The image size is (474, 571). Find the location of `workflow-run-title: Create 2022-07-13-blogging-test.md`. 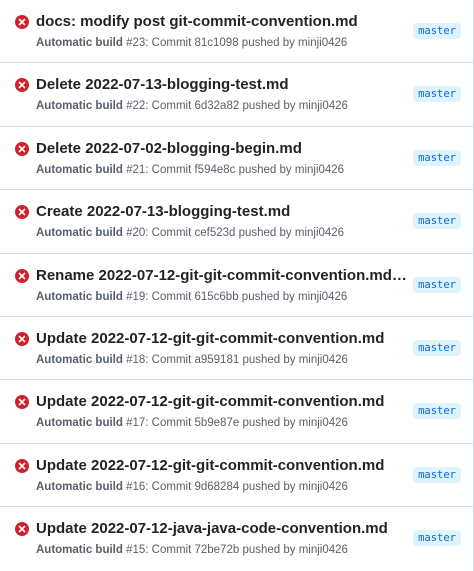

workflow-run-title: Create 2022-07-13-blogging-test.md is located at coordinates (222, 212).